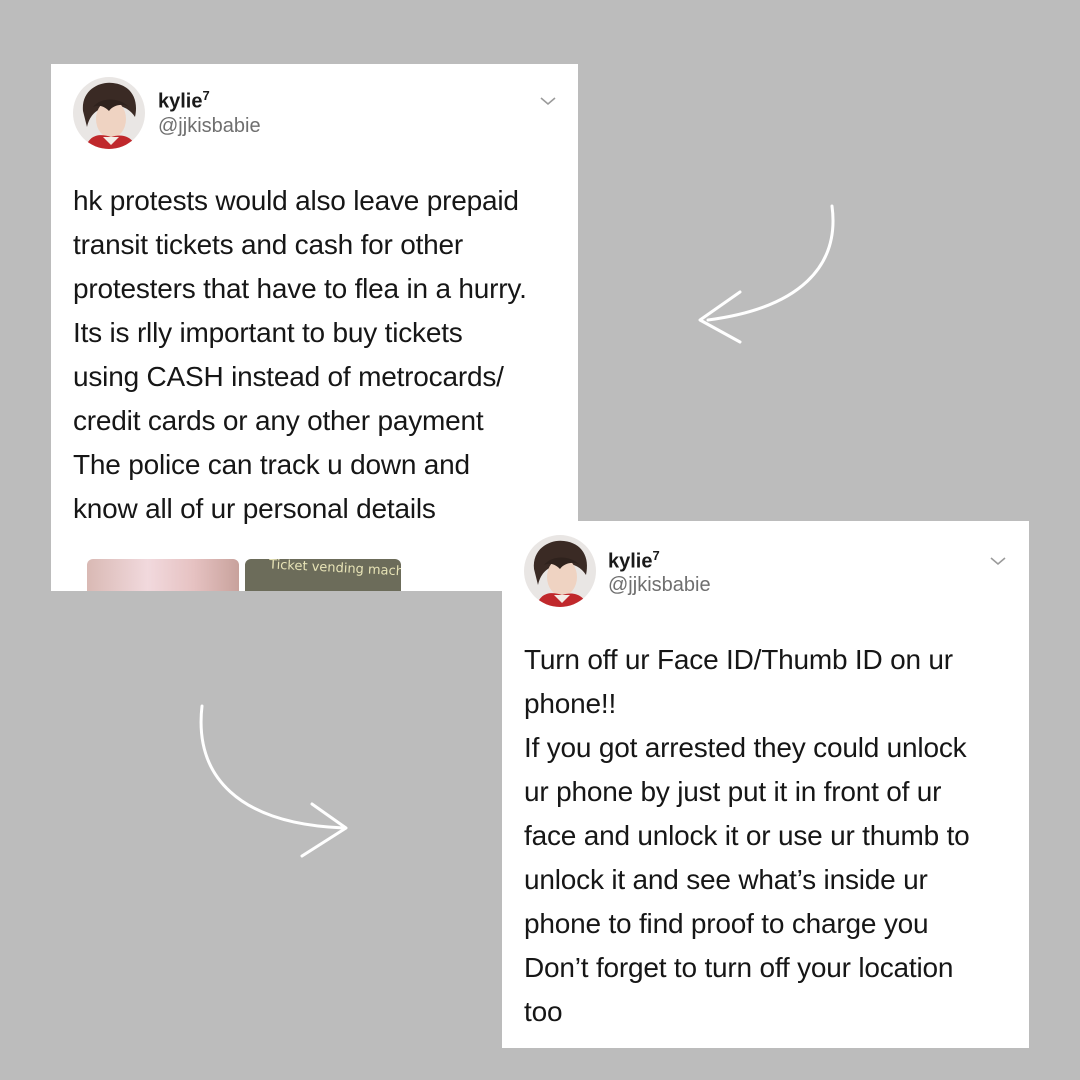 The height and width of the screenshot is (1080, 1080). What do you see at coordinates (300, 288) in the screenshot?
I see `tweet-line: protesters that have to flea in a hurry.` at bounding box center [300, 288].